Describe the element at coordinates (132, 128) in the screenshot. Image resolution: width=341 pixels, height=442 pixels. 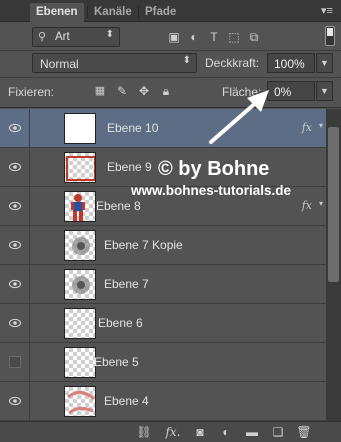
I see `layer-name: Ebene 10` at that location.